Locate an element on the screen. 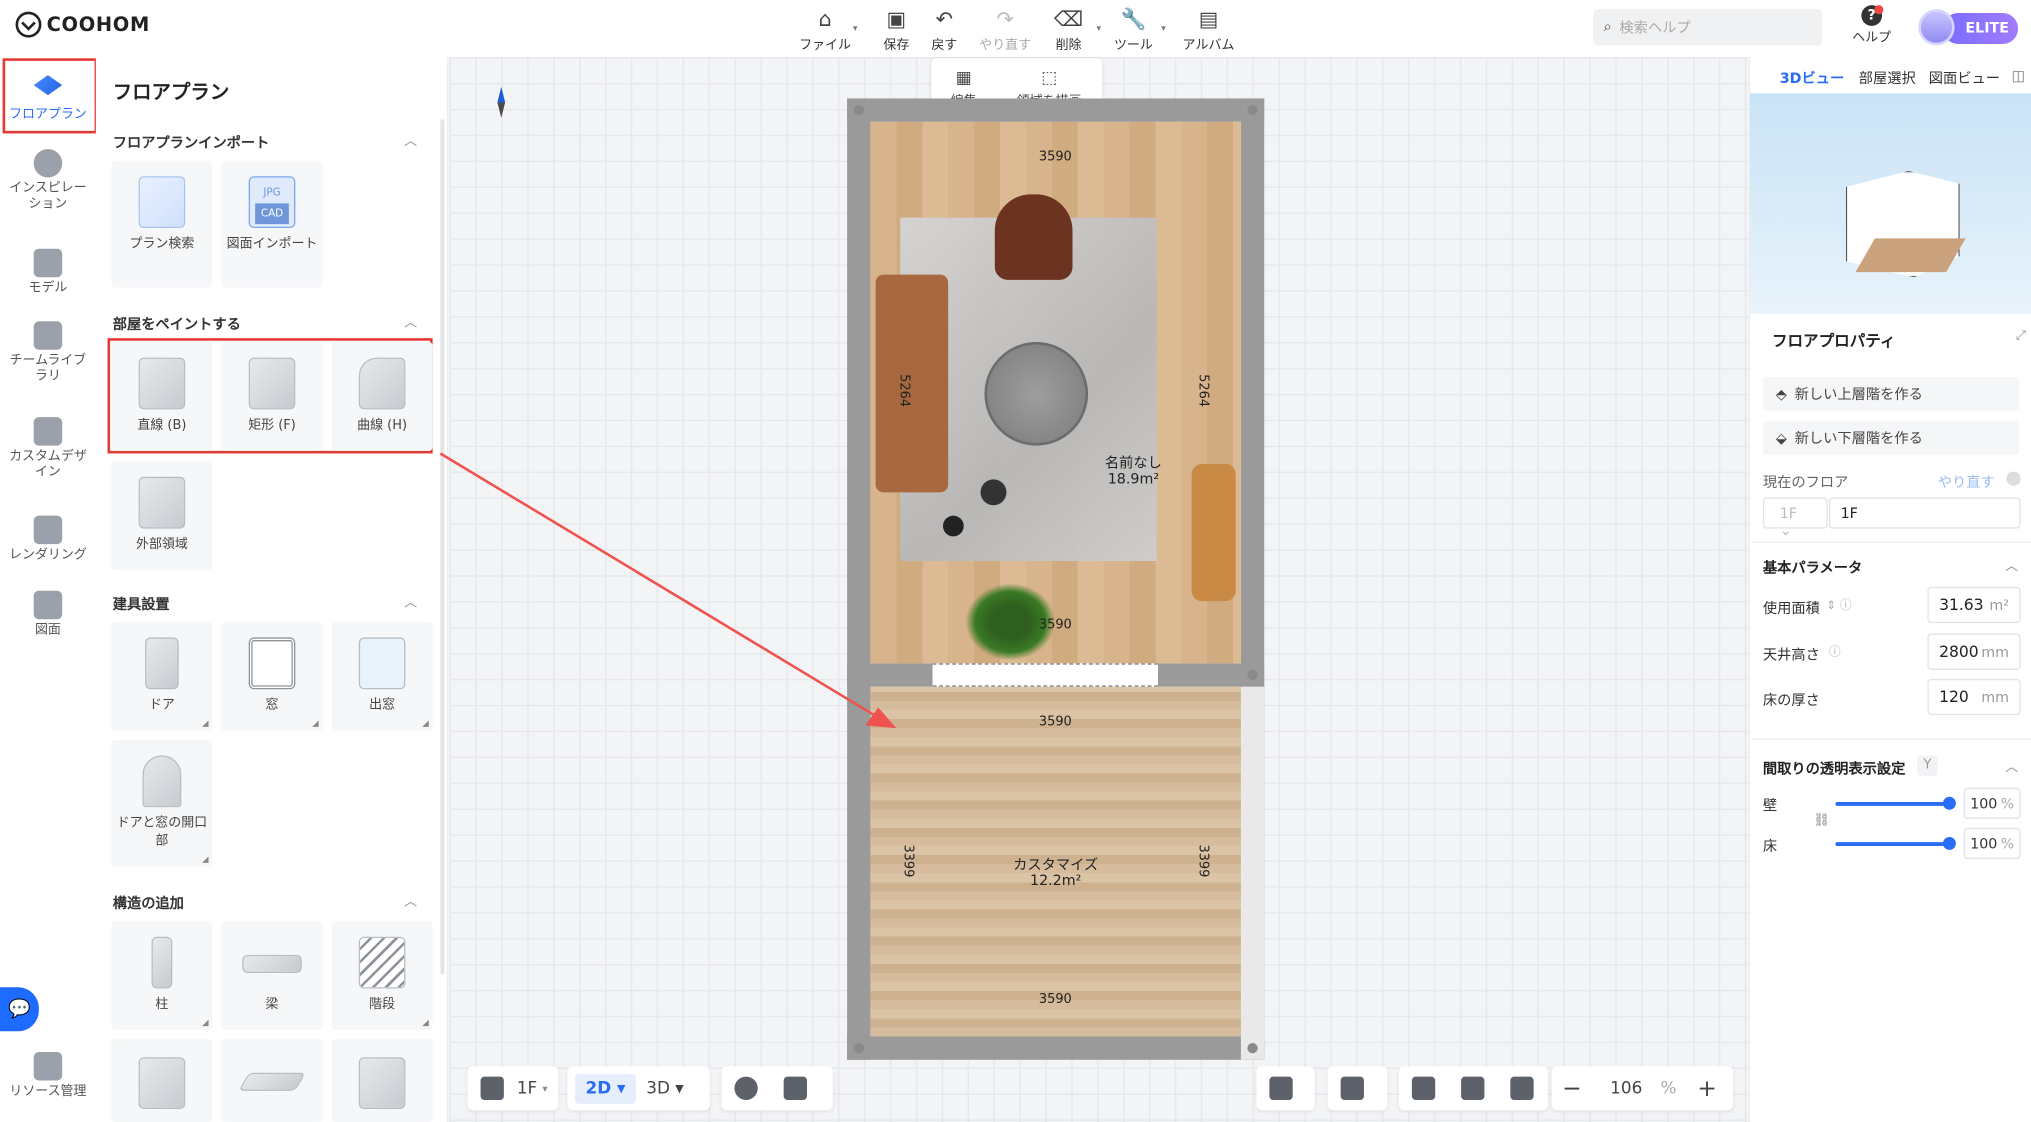  rail-item-team-library: チームライブラリ is located at coordinates (48, 352).